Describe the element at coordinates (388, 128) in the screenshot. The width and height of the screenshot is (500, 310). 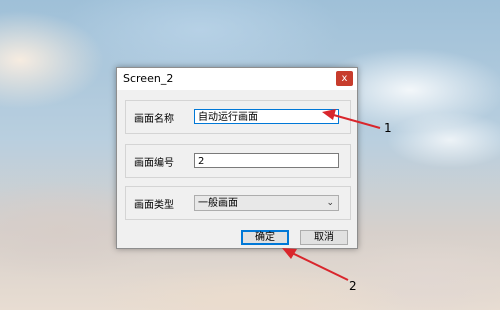
I see `annotation-number-1: 1` at that location.